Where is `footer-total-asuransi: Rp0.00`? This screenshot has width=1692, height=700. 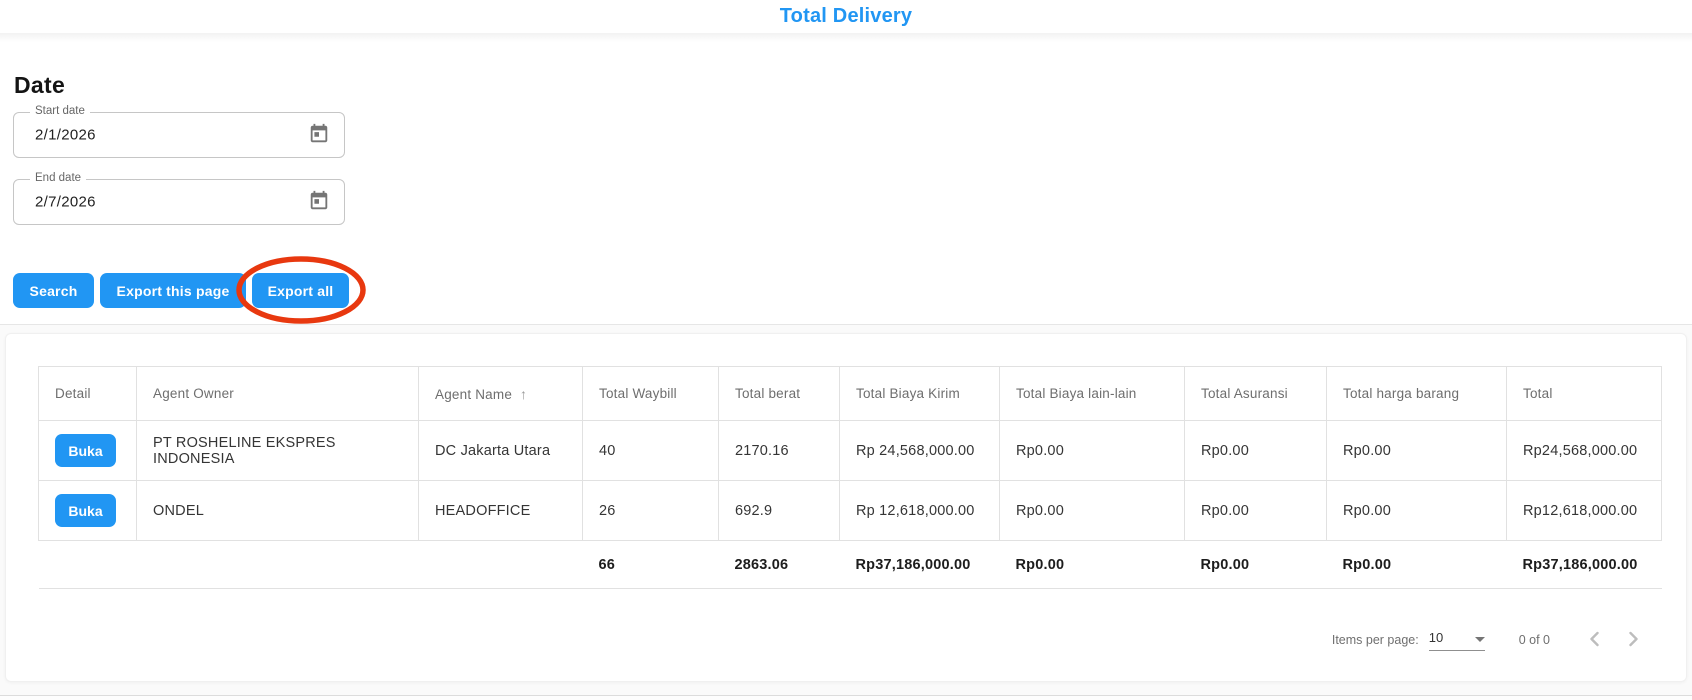
footer-total-asuransi: Rp0.00 is located at coordinates (1255, 564).